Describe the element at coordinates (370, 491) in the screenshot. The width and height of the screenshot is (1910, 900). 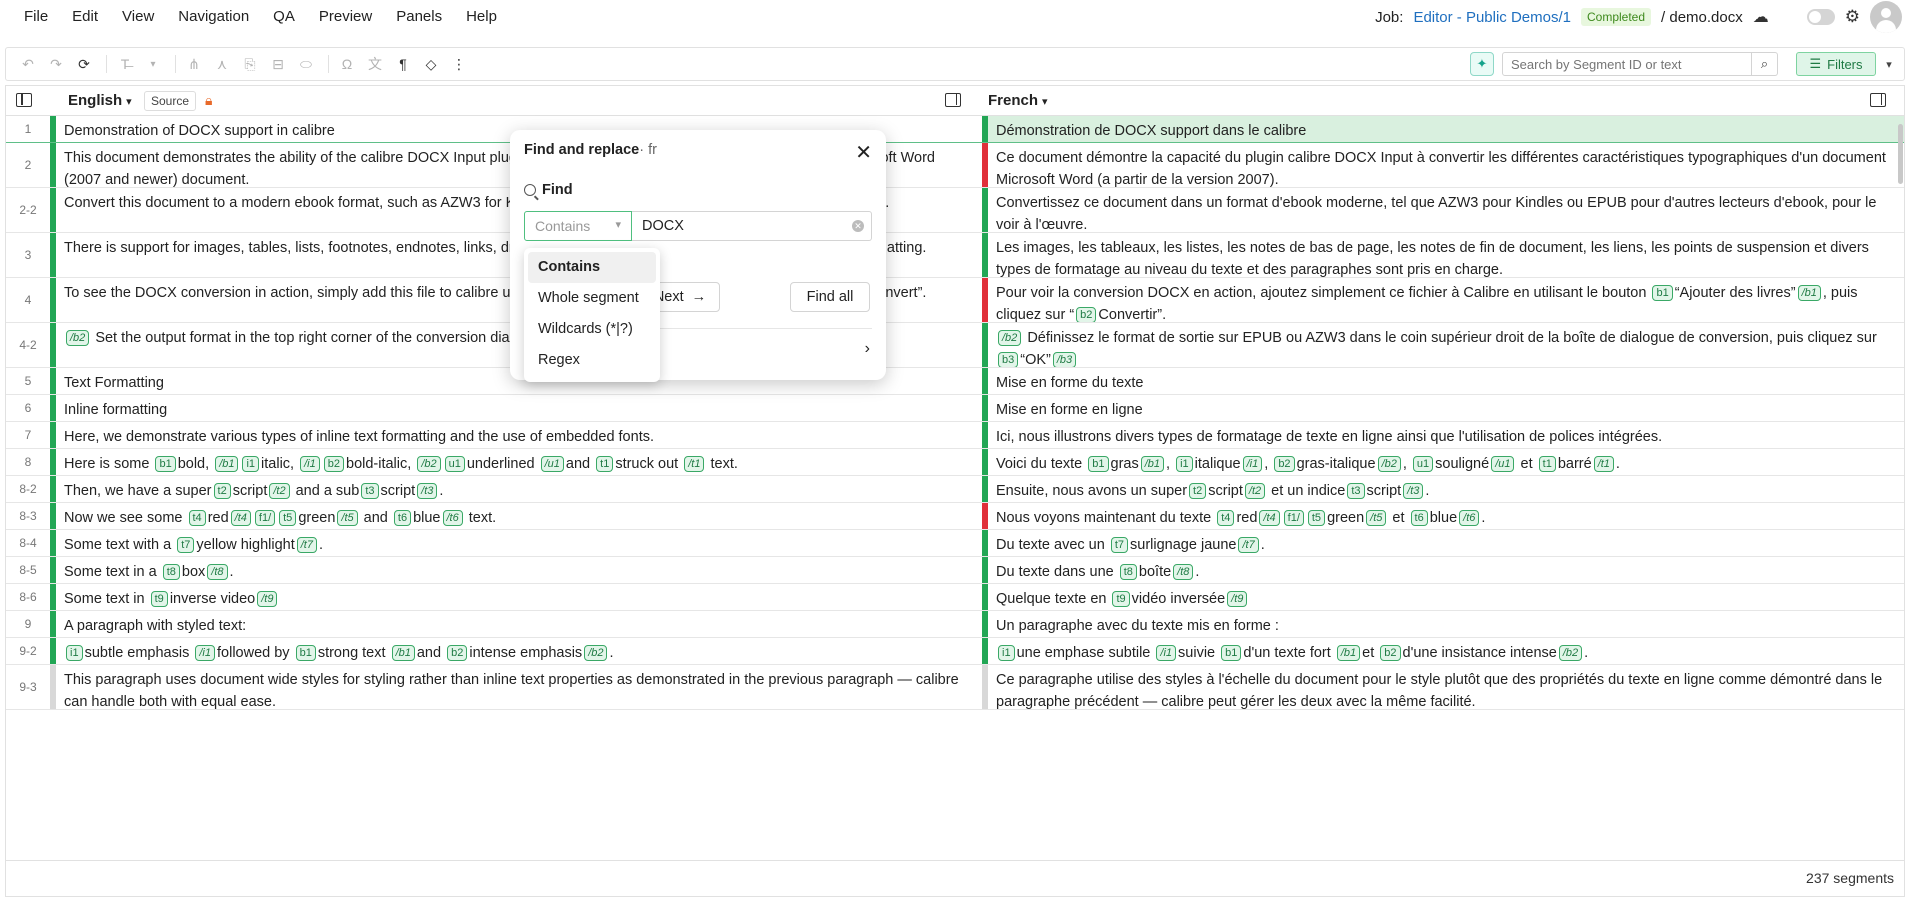
I see `inline-tag: t3` at that location.